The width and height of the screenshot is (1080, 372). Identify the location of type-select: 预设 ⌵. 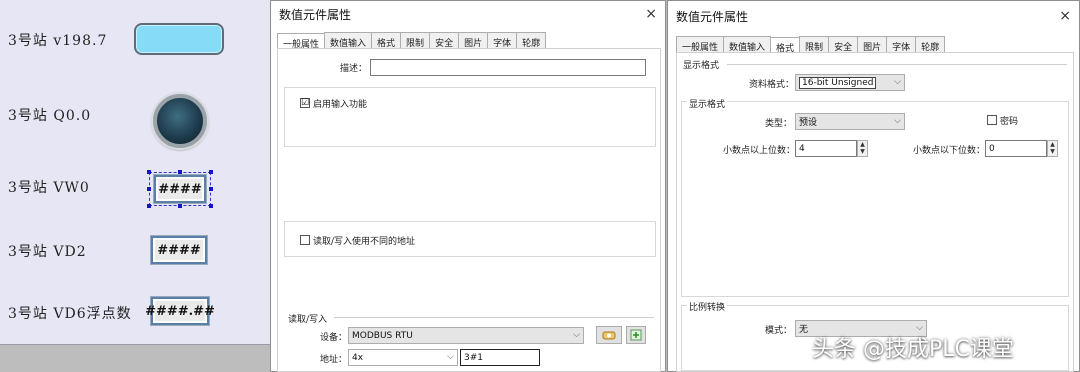
(850, 121).